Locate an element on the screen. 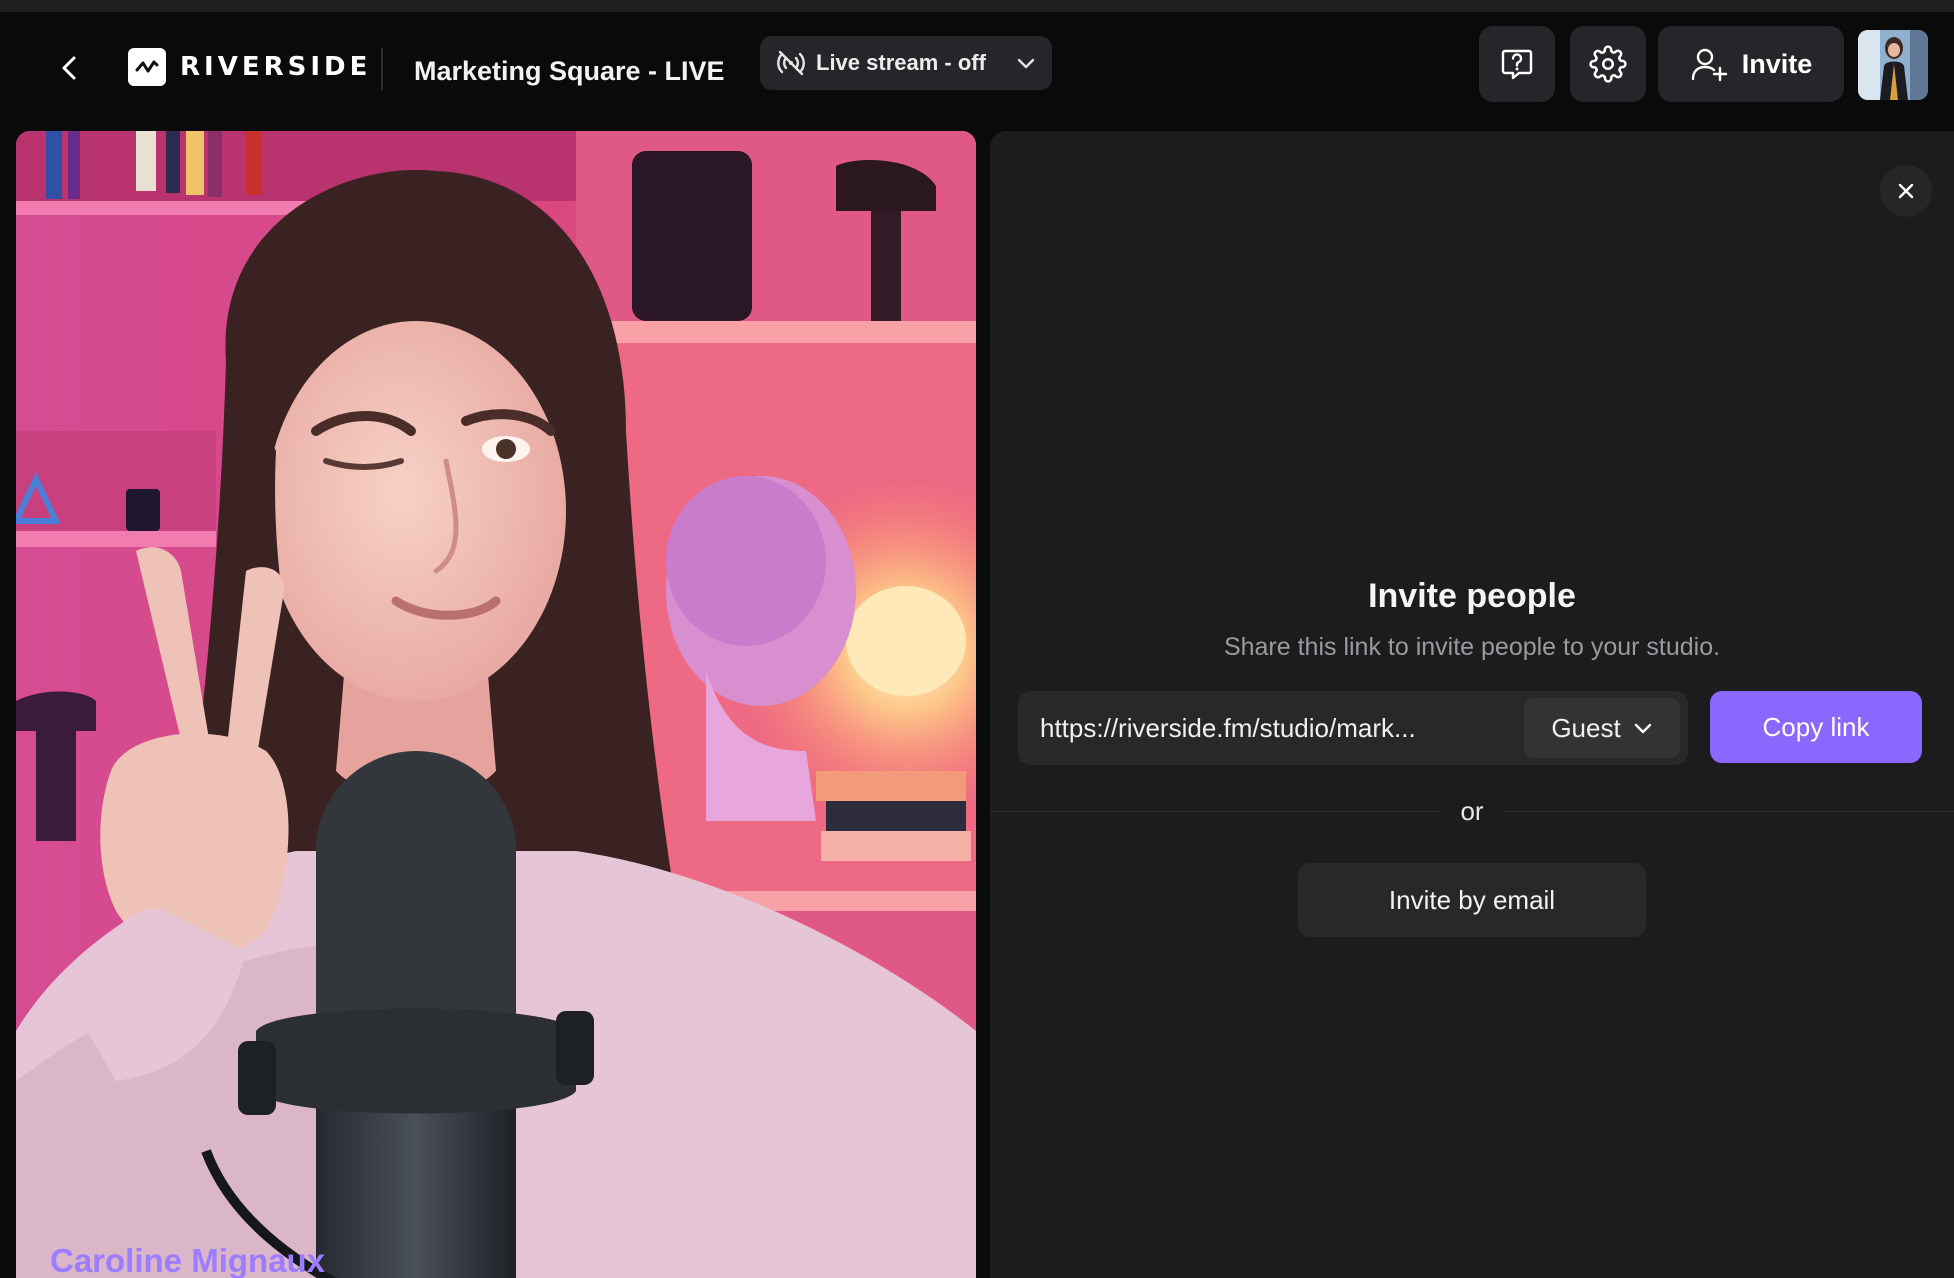  invite-by-email-button: Invite by email is located at coordinates (1472, 900).